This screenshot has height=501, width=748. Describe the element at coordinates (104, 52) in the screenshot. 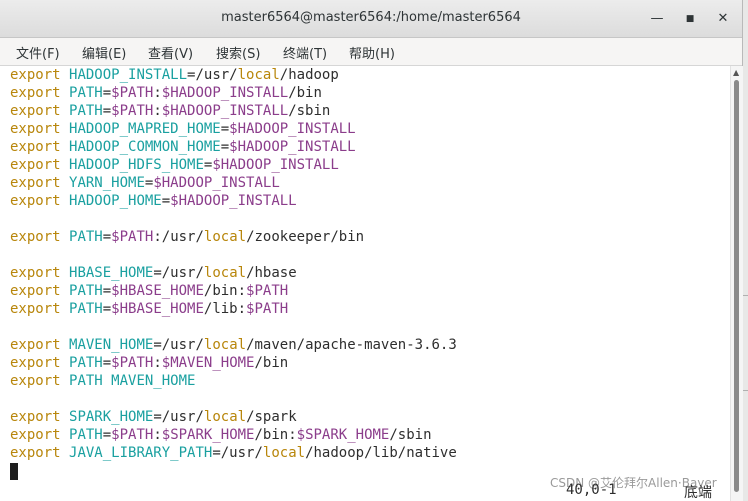

I see `menu-edit: 编辑(E)` at that location.